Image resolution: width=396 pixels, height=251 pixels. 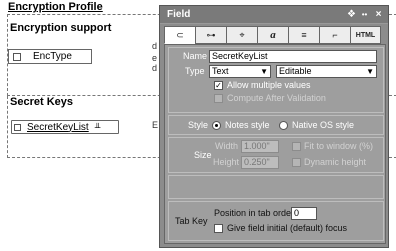 I want to click on paragraph-tab-icon: ≡, so click(x=304, y=35).